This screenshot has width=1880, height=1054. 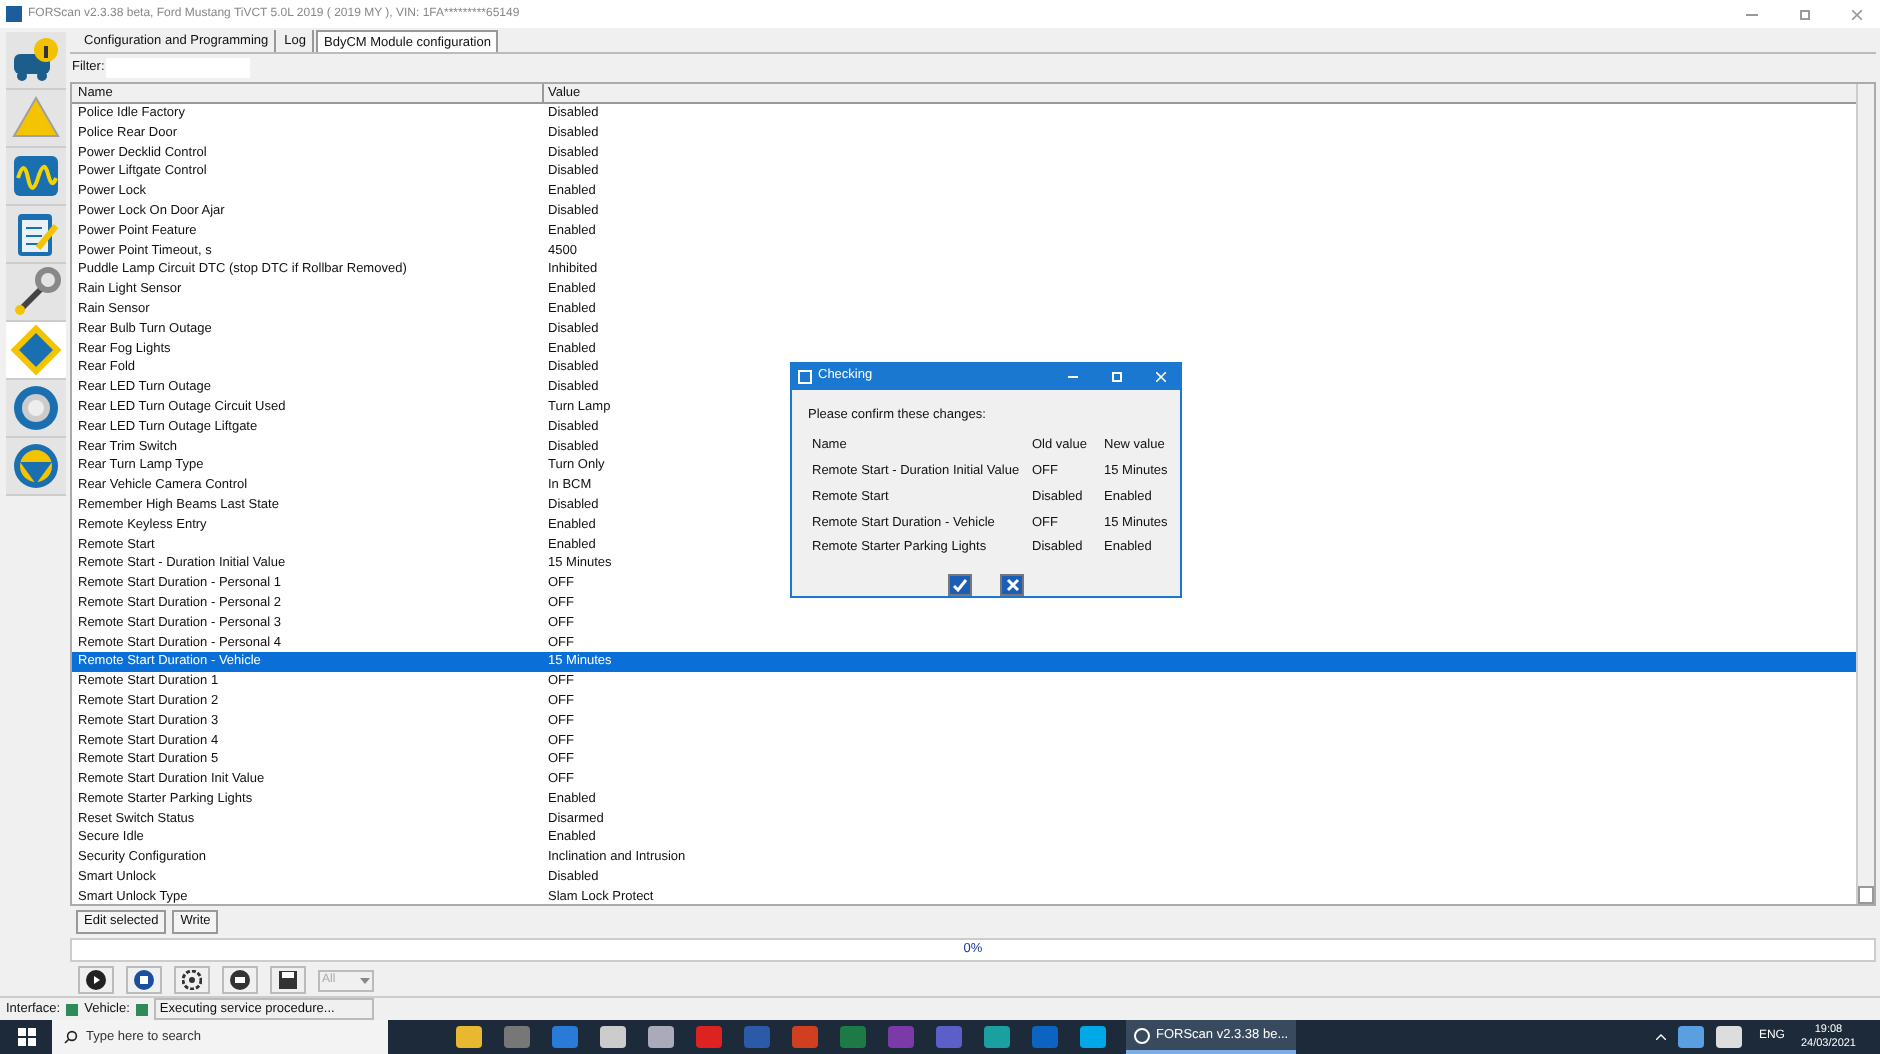 I want to click on wrench-icon, so click(x=36, y=292).